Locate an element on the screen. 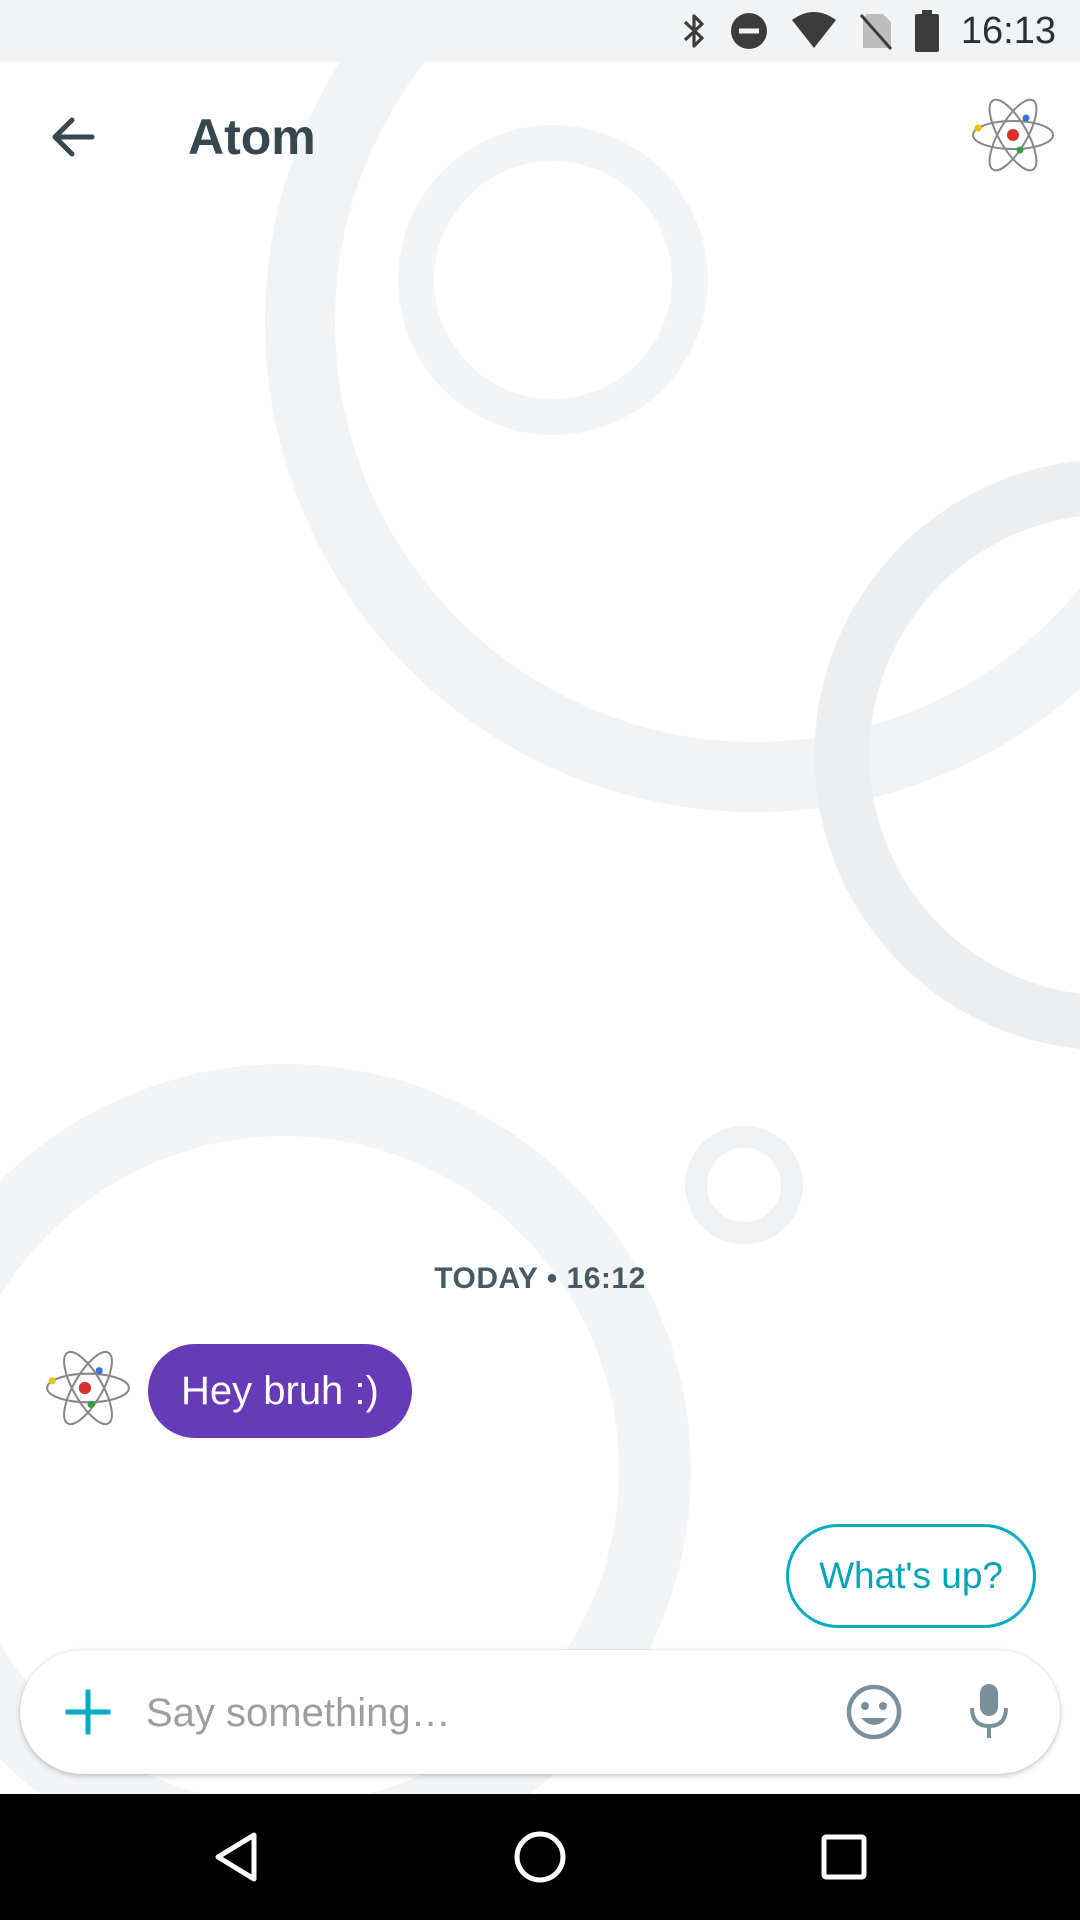 The height and width of the screenshot is (1920, 1080). message-sender-avatar is located at coordinates (88, 1388).